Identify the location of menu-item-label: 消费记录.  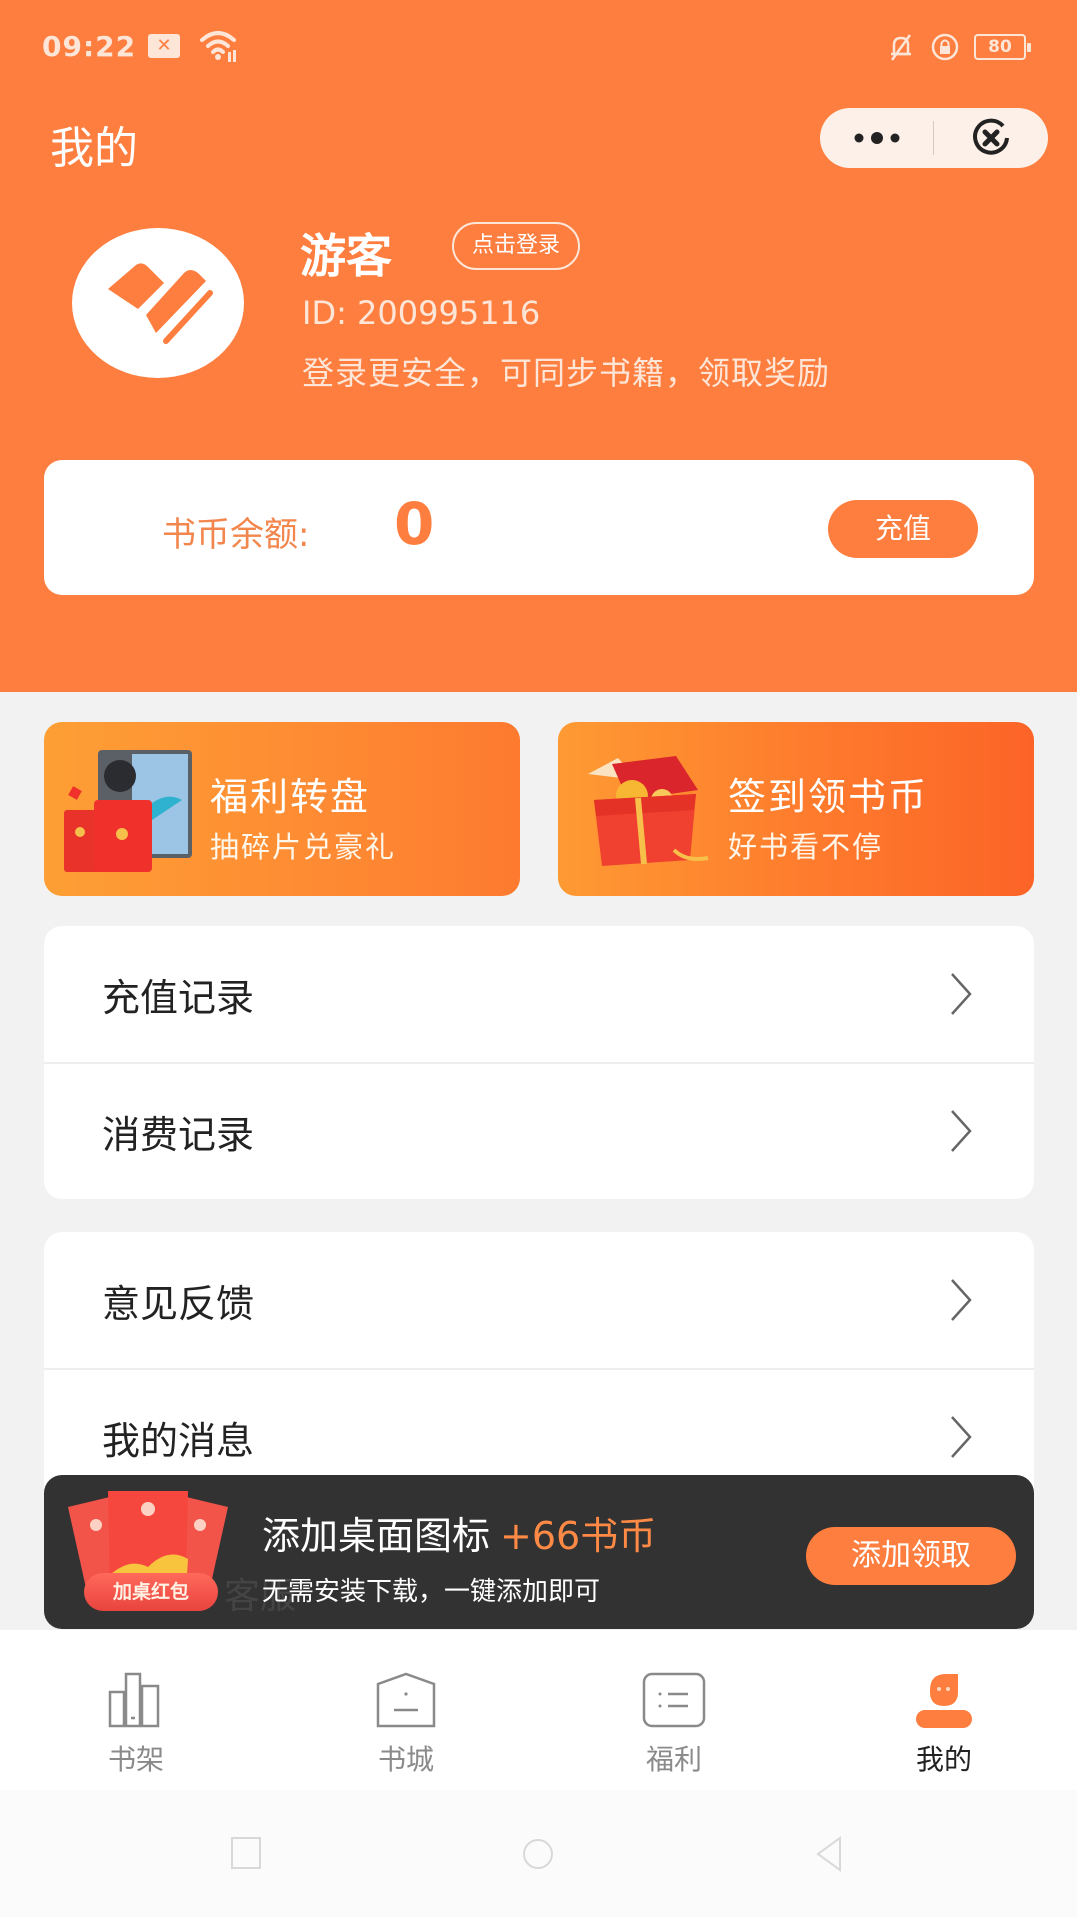
(178, 1134).